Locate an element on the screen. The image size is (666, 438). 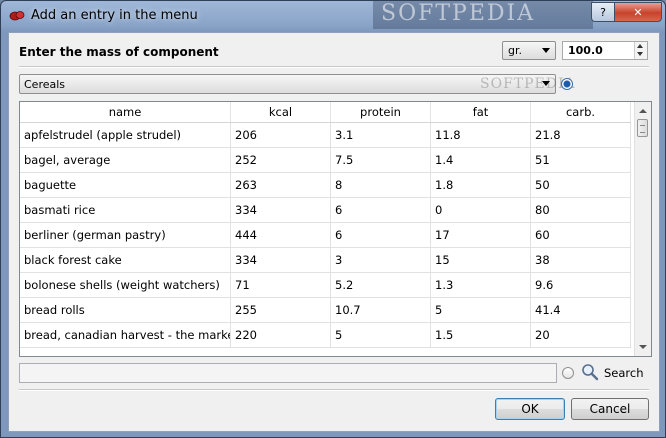
mass-label: Enter the mass of component is located at coordinates (119, 52).